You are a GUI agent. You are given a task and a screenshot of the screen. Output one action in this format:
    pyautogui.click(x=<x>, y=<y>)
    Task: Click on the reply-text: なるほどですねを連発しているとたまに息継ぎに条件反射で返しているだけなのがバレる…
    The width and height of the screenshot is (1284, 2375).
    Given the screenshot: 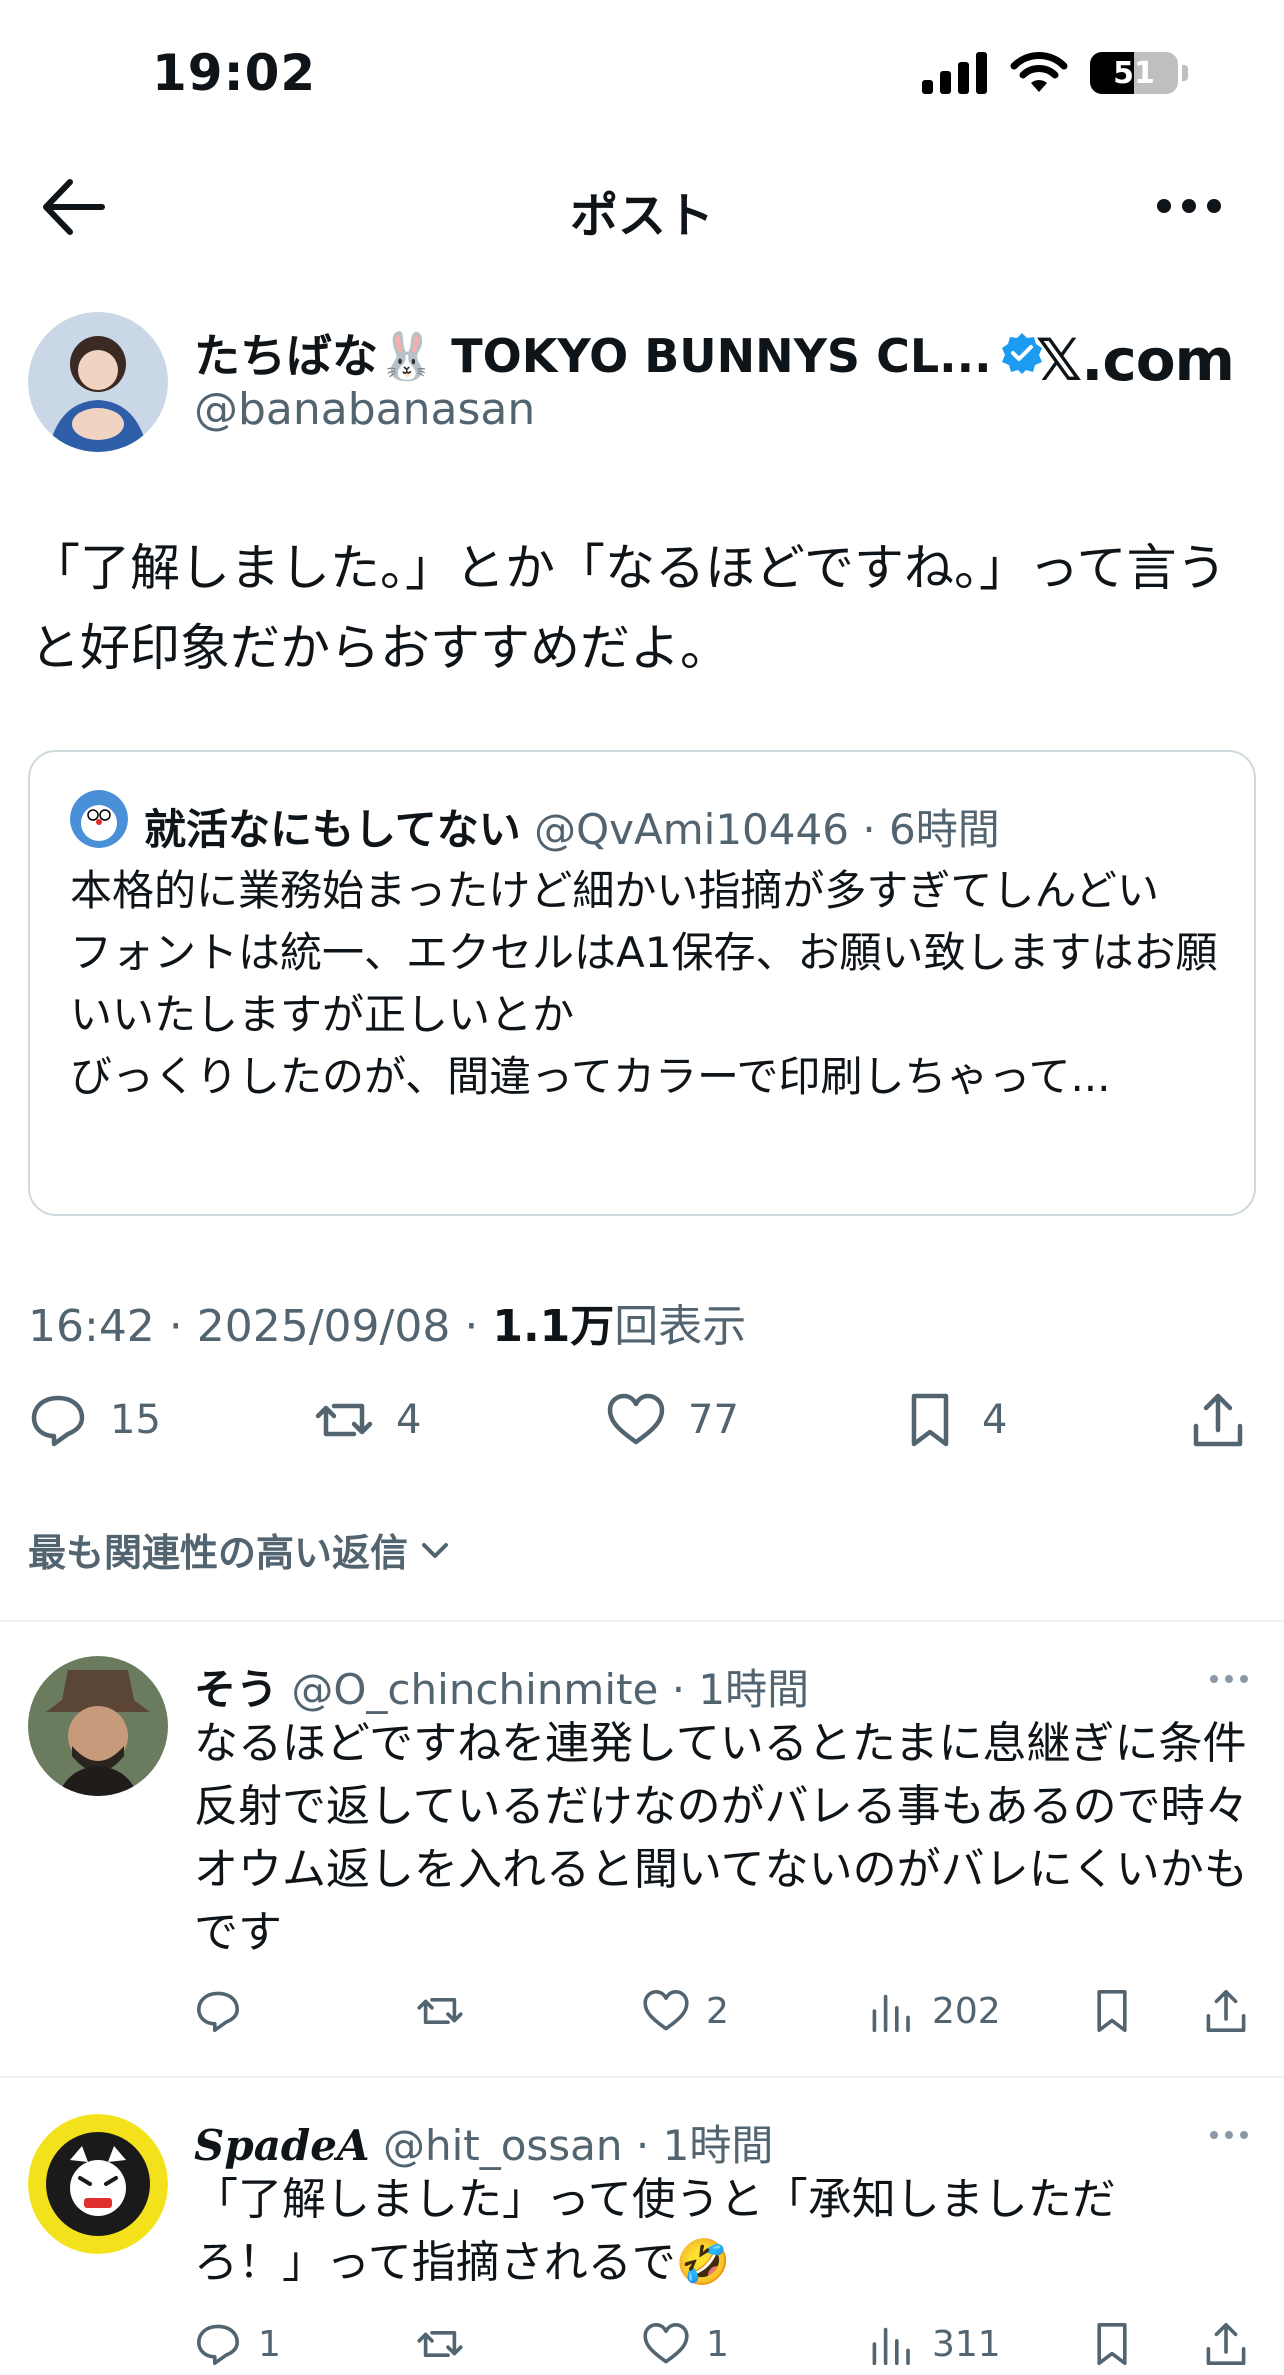 What is the action you would take?
    pyautogui.click(x=721, y=1838)
    